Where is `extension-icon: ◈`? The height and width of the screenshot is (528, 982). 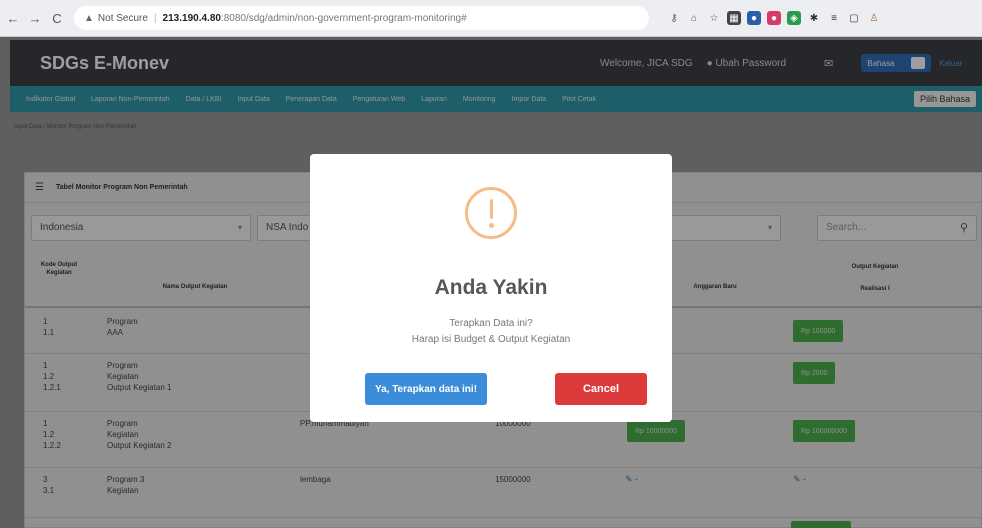
extension-icon: ◈ is located at coordinates (794, 18).